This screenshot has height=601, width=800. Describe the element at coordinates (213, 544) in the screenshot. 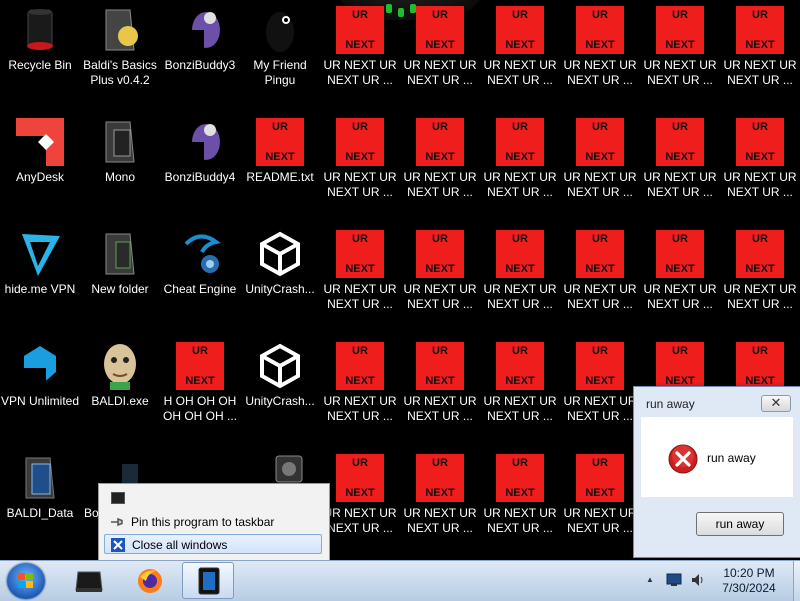

I see `jumplist-close-all-windows: Close all windows` at that location.